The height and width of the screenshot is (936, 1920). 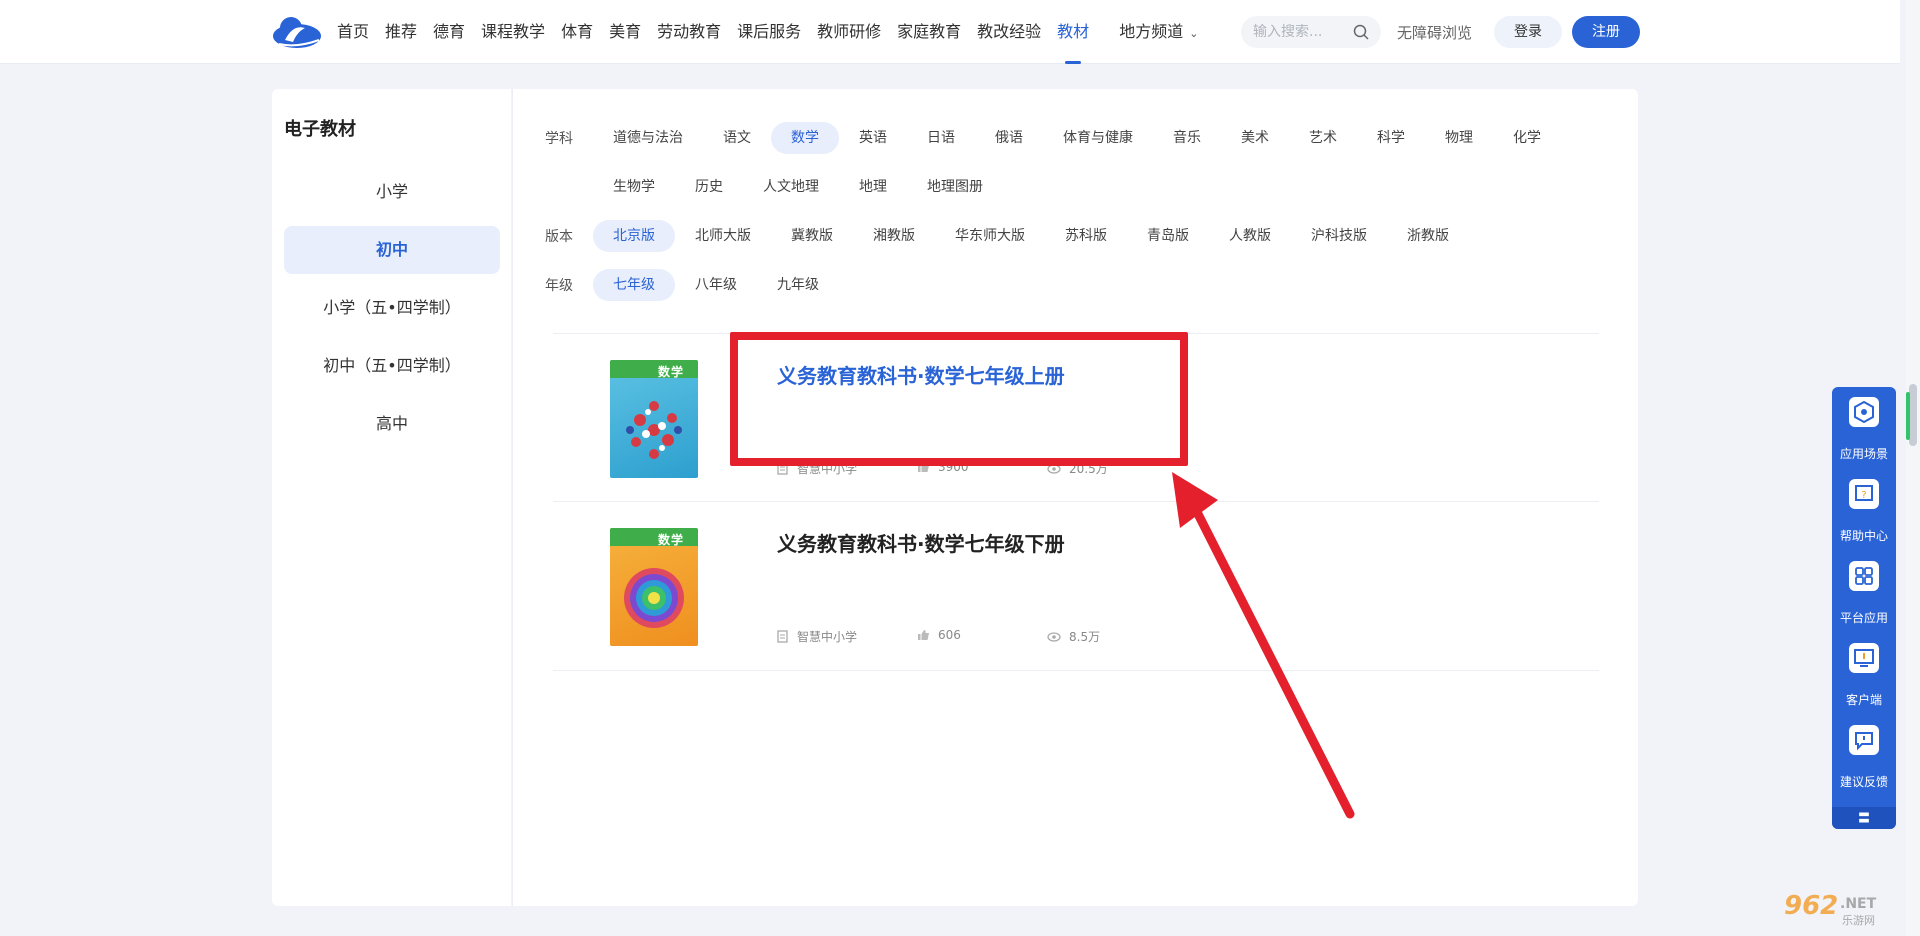 I want to click on edition-chip: 沪科技版, so click(x=1339, y=236).